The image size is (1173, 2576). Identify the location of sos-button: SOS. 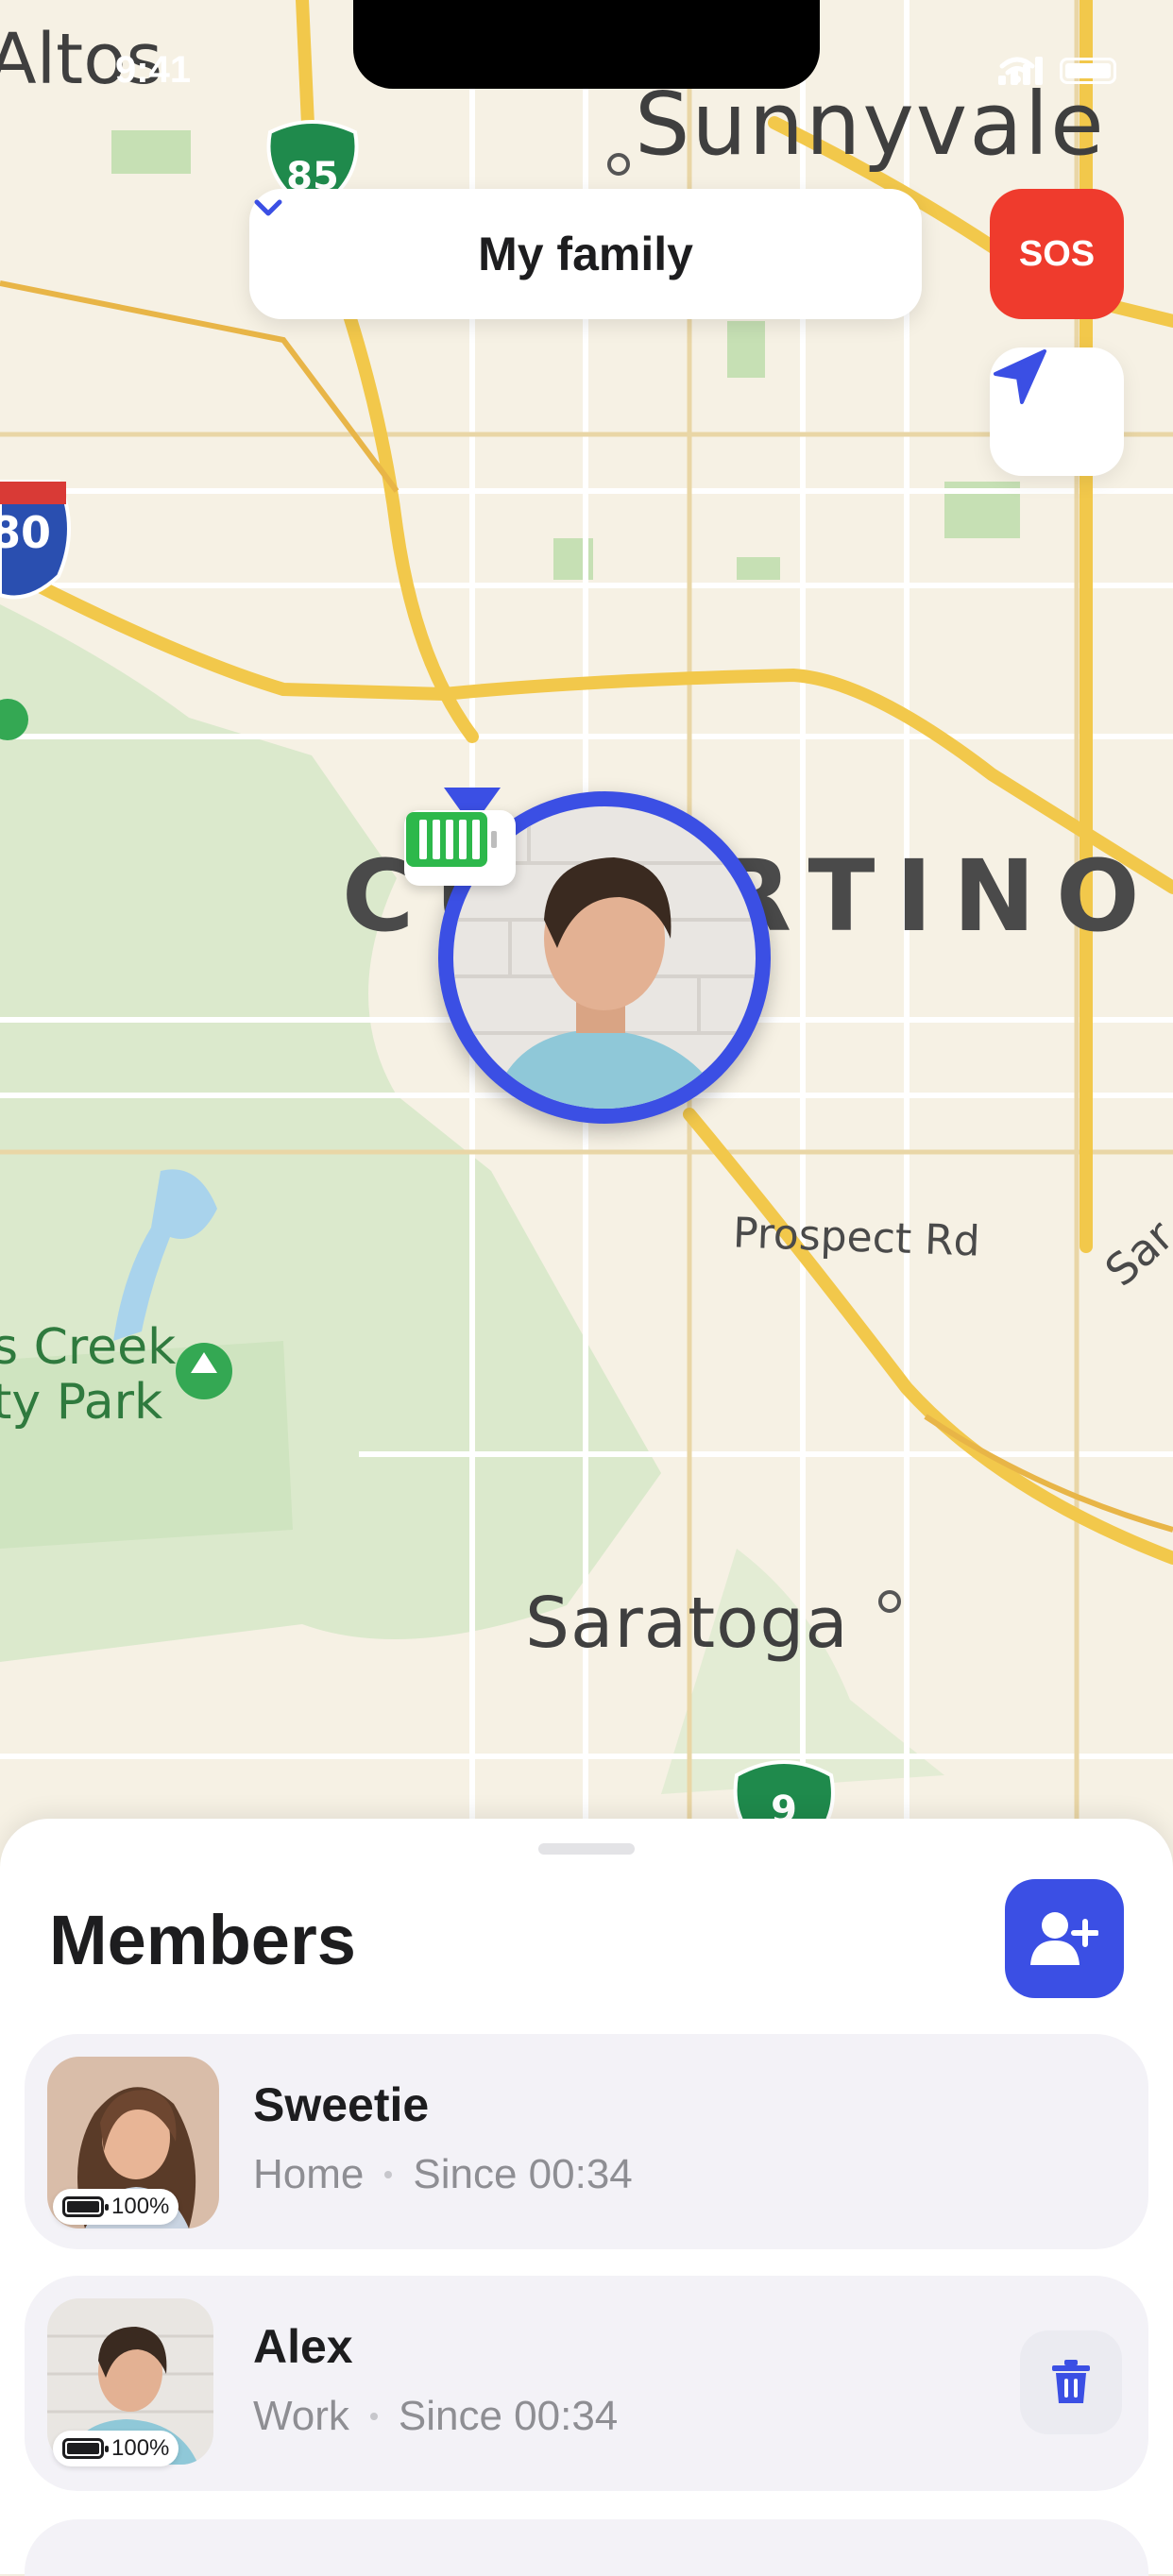
(1057, 254).